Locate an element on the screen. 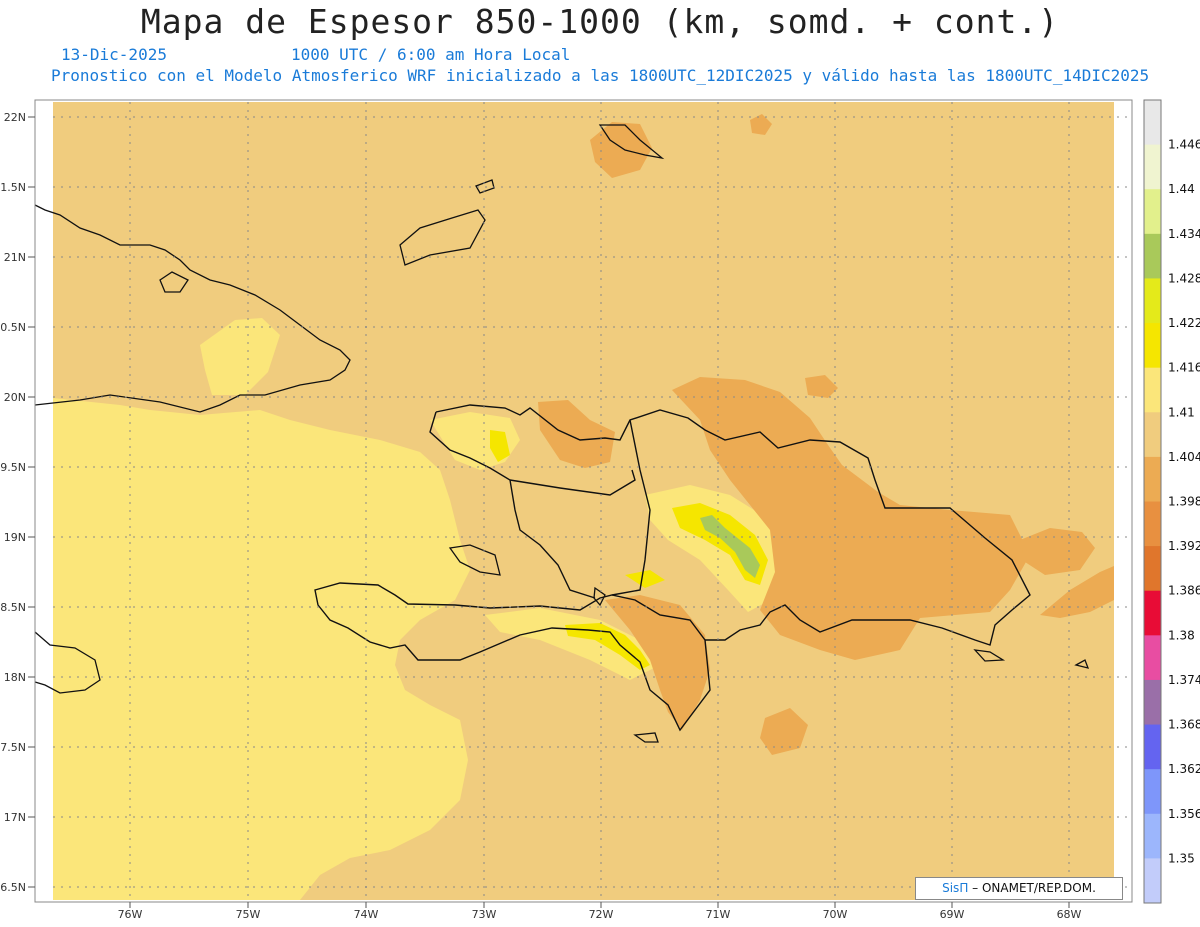 The width and height of the screenshot is (1200, 927). colorbar-label: 1.35 is located at coordinates (1181, 858).